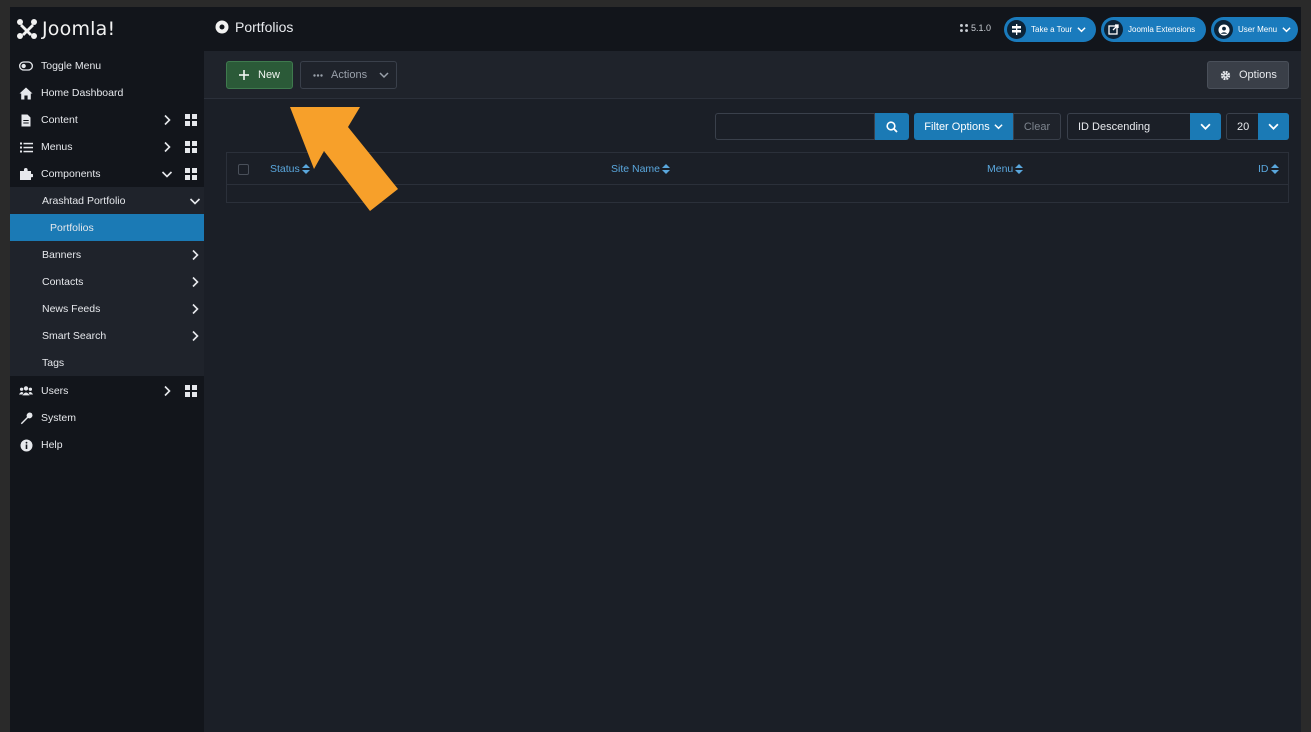 This screenshot has height=732, width=1311. I want to click on list-limit-select: 20, so click(1257, 126).